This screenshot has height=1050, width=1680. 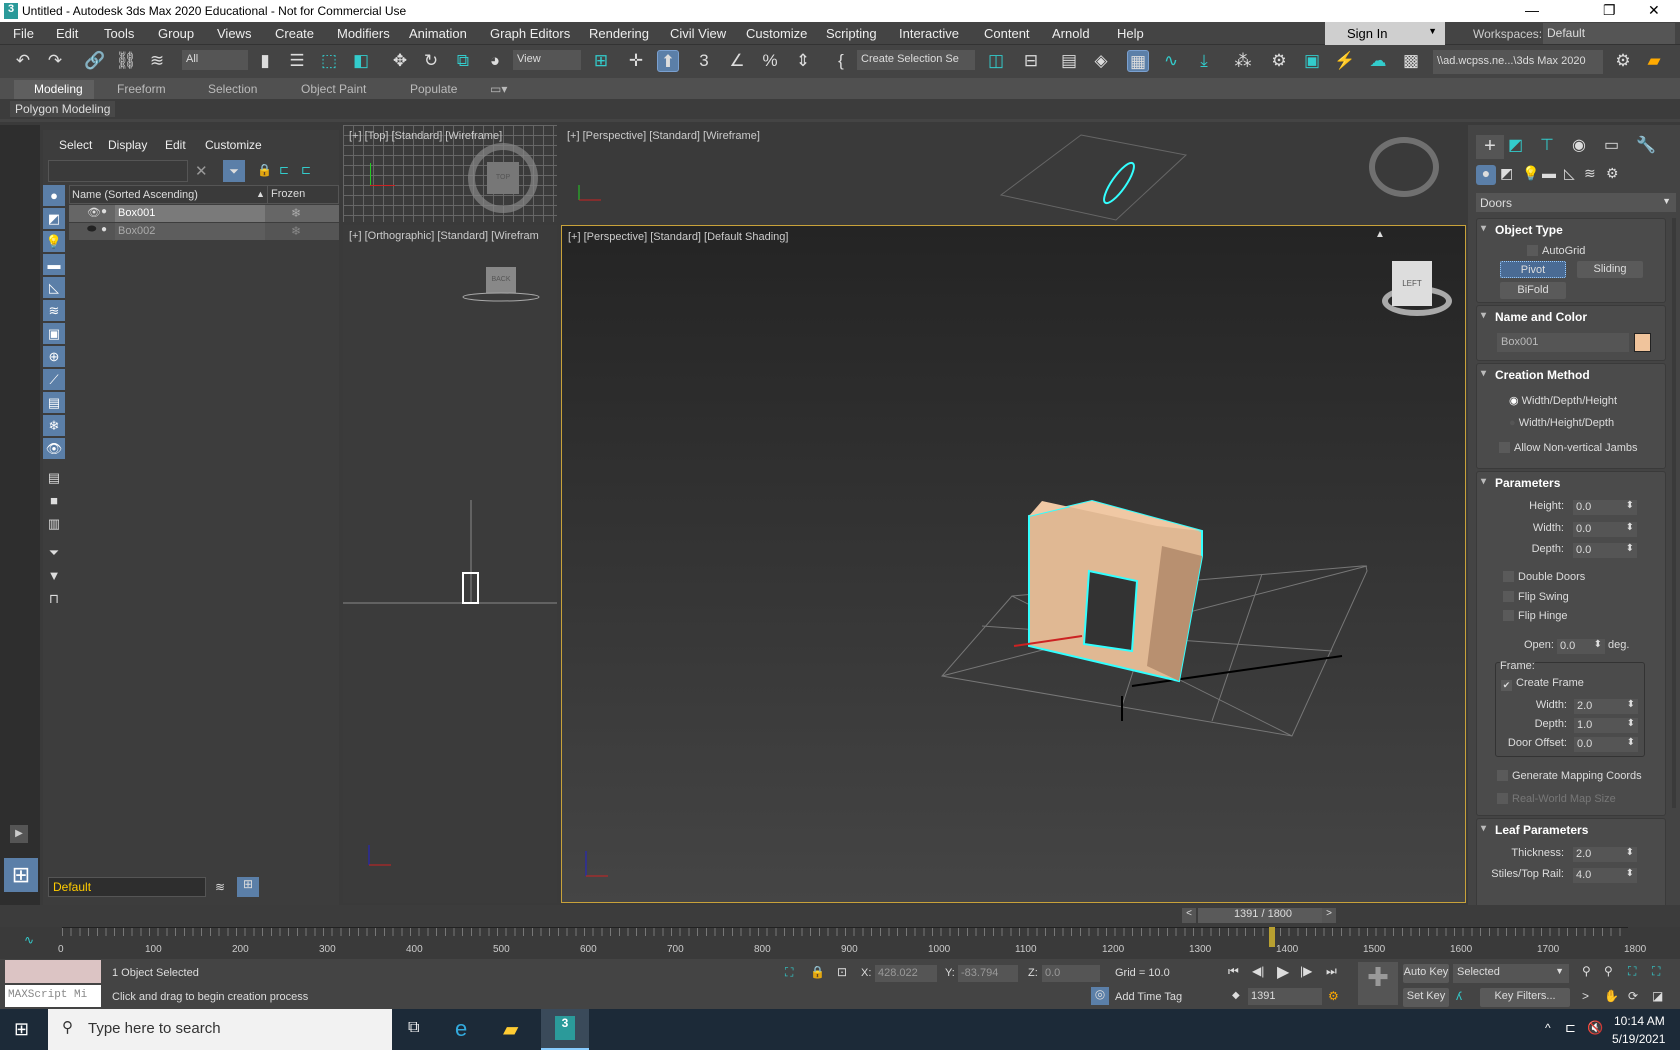 I want to click on cameras-icon: ▬, so click(x=1549, y=173).